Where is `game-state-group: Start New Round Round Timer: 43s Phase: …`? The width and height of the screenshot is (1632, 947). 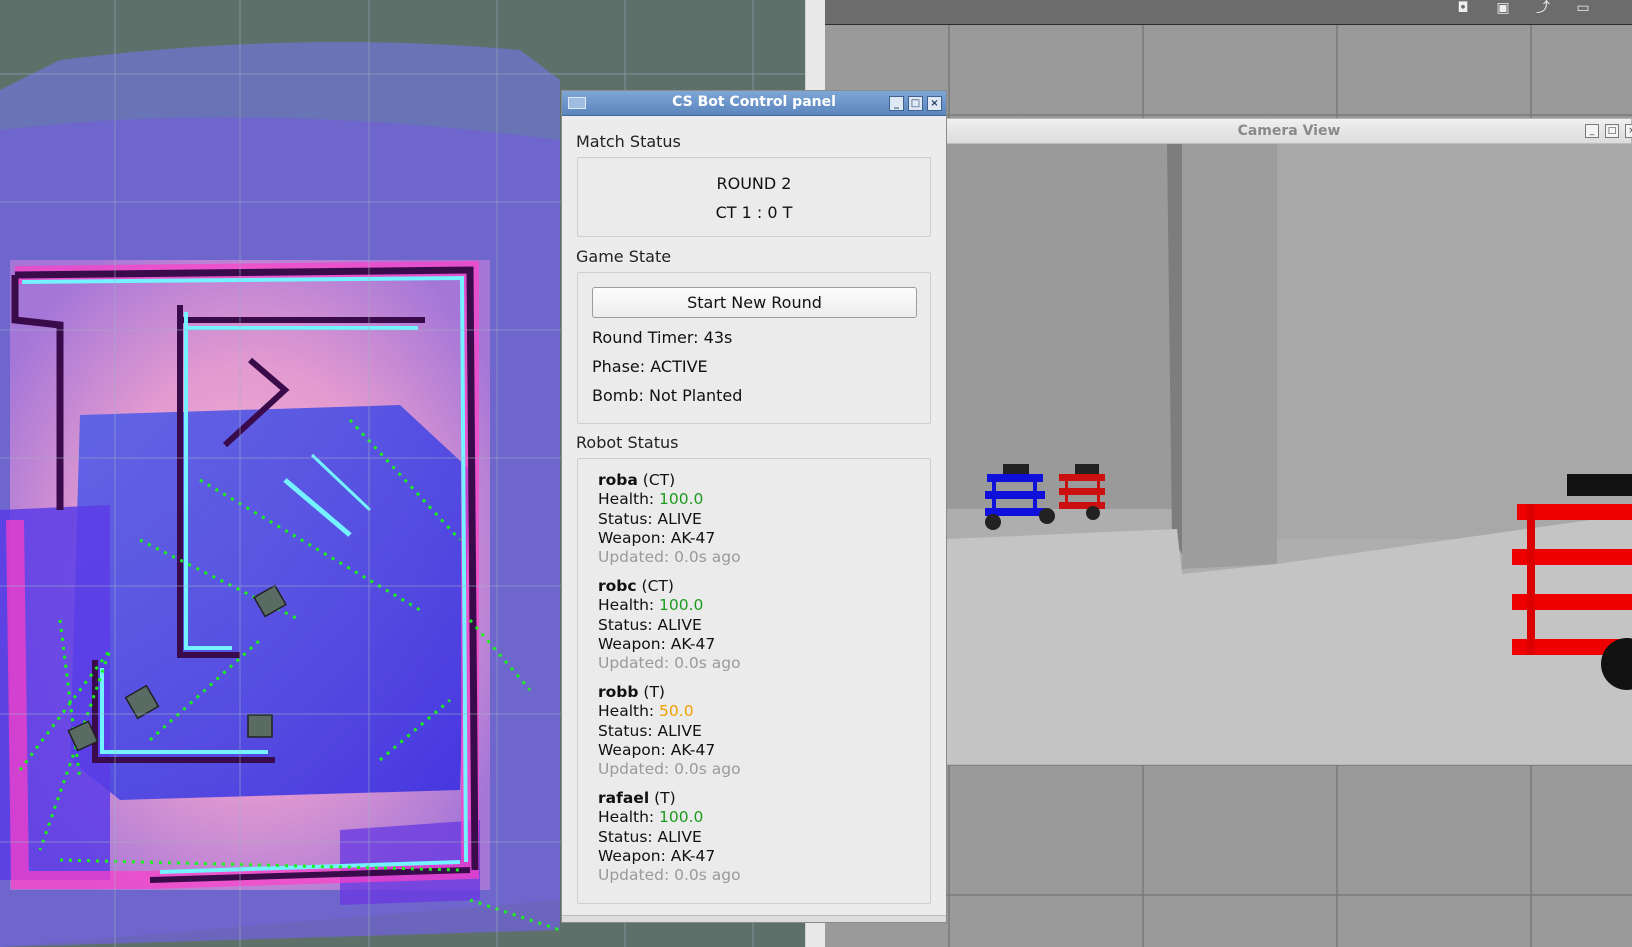
game-state-group: Start New Round Round Timer: 43s Phase: … is located at coordinates (754, 348).